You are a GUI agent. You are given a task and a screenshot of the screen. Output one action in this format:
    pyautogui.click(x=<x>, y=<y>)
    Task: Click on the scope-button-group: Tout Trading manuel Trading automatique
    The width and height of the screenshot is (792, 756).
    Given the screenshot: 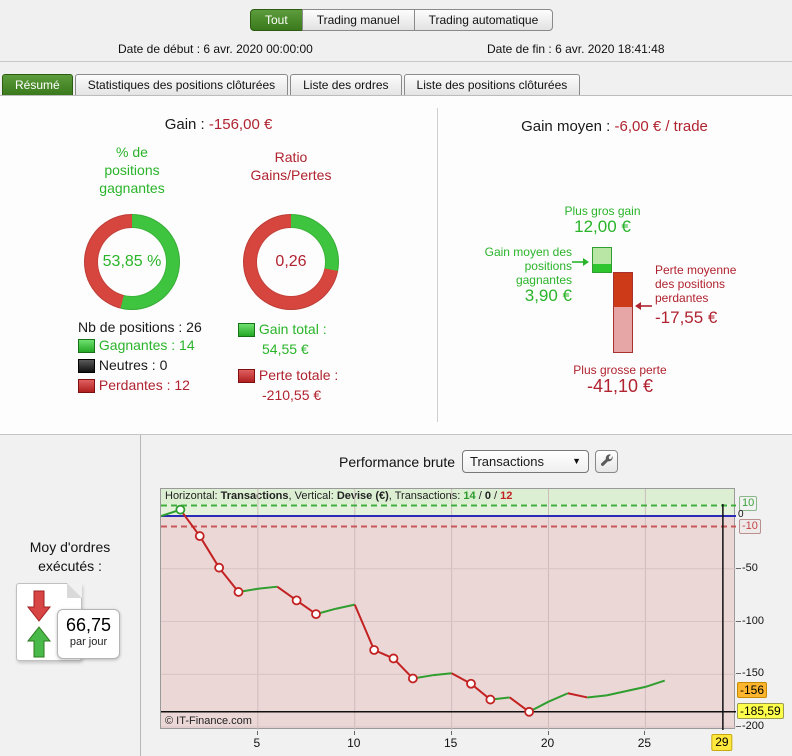 What is the action you would take?
    pyautogui.click(x=402, y=20)
    